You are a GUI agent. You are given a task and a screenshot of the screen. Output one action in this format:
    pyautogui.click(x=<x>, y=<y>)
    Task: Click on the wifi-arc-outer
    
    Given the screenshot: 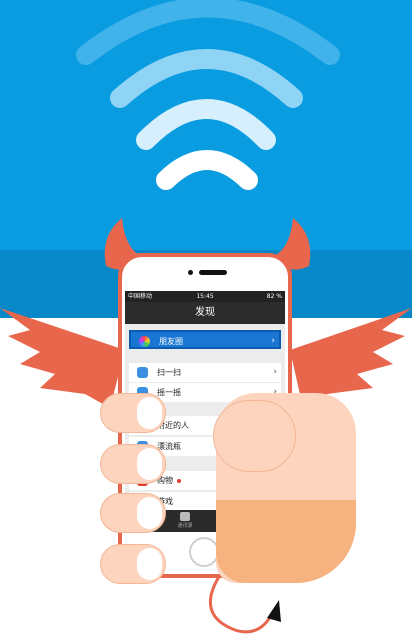 What is the action you would take?
    pyautogui.click(x=208, y=32)
    